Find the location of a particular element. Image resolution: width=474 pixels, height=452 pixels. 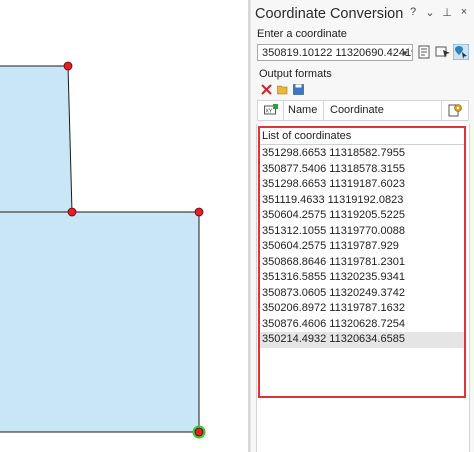

pin-button: ⊥ is located at coordinates (447, 12).